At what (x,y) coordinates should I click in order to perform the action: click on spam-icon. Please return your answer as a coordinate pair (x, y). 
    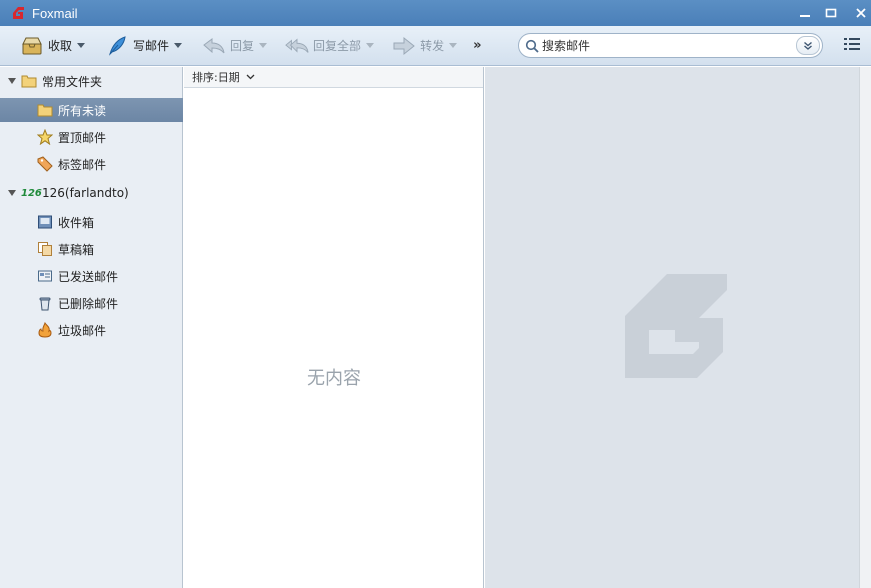
    Looking at the image, I should click on (45, 330).